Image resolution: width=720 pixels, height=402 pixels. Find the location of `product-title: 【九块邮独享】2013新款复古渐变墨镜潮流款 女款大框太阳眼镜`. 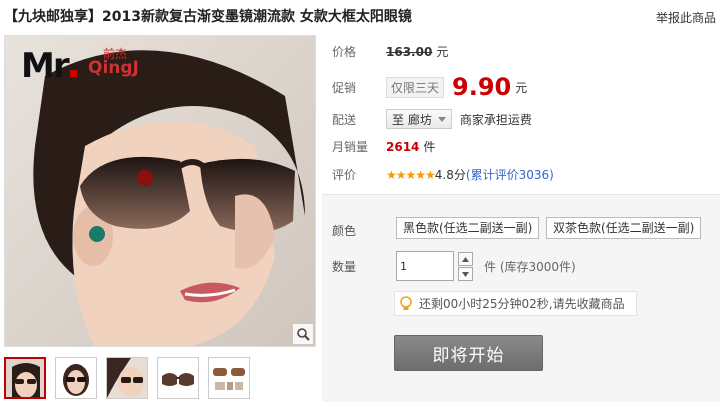

product-title: 【九块邮独享】2013新款复古渐变墨镜潮流款 女款大框太阳眼镜 is located at coordinates (208, 17).